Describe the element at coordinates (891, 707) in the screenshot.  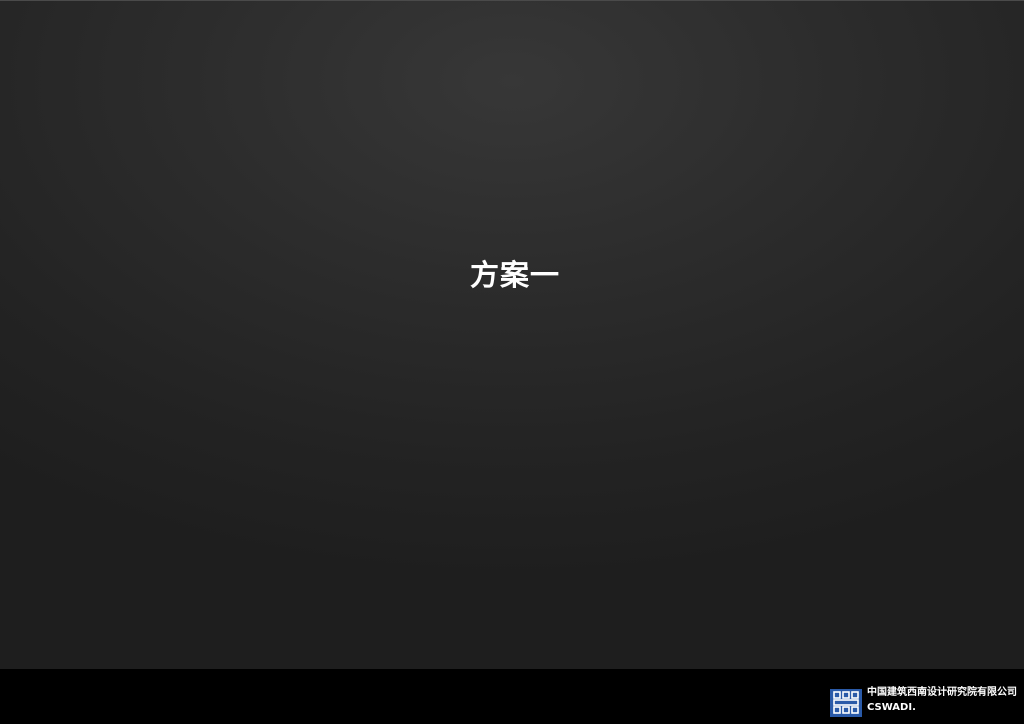
I see `company-name-en: CSWADI.` at that location.